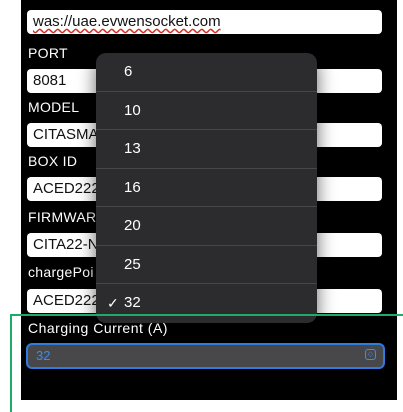 This screenshot has width=403, height=412. What do you see at coordinates (62, 217) in the screenshot?
I see `firmware-label: FIRMWAR` at bounding box center [62, 217].